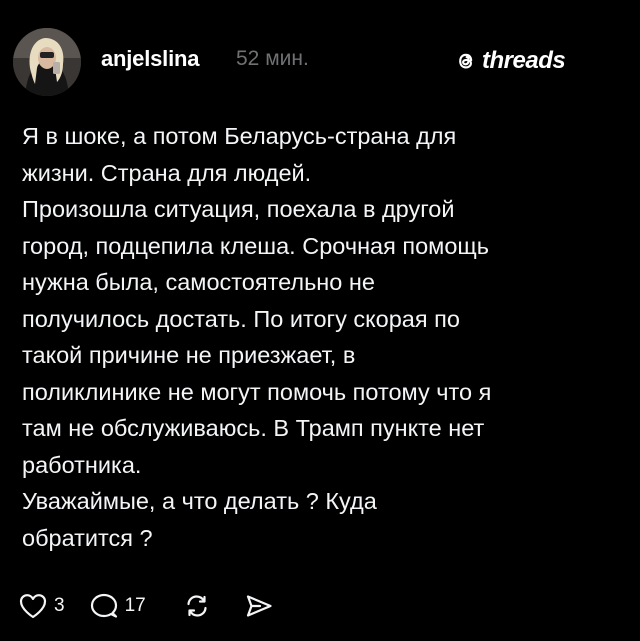 The height and width of the screenshot is (641, 640). What do you see at coordinates (257, 391) in the screenshot?
I see `text-line: поликлинике не могут помочь потому что я` at bounding box center [257, 391].